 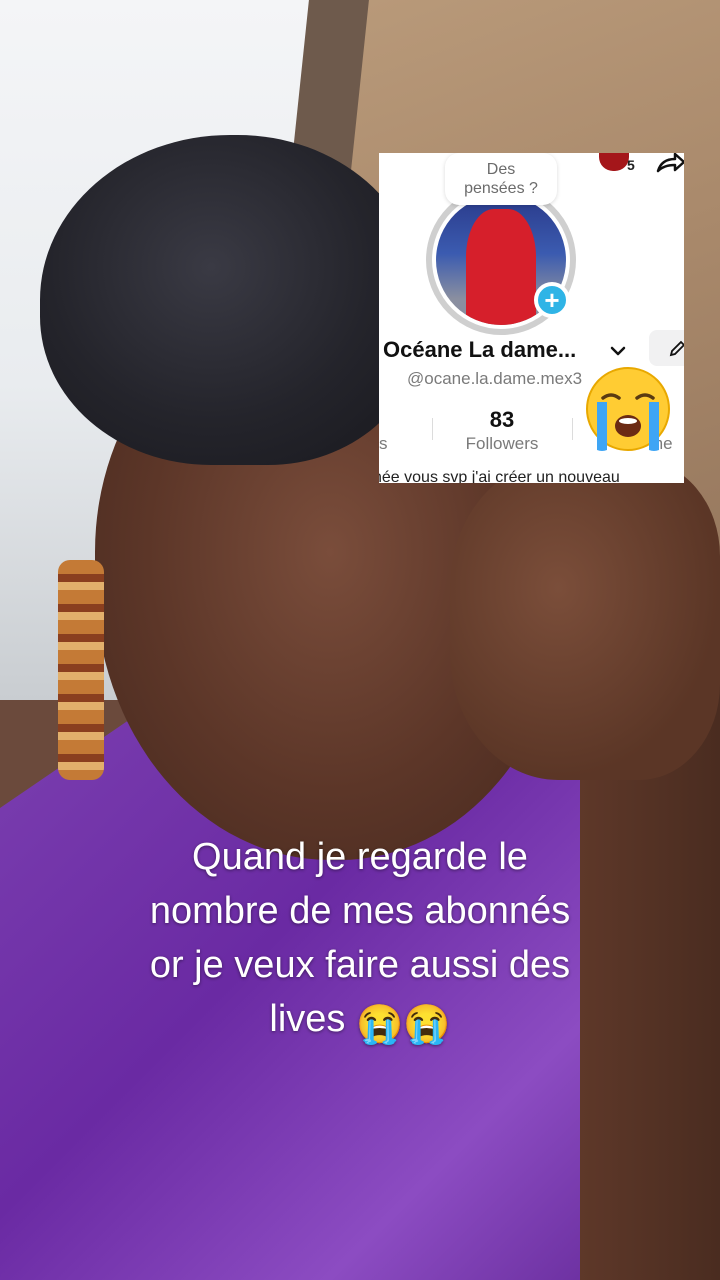 I want to click on small-avatar, so click(x=614, y=162).